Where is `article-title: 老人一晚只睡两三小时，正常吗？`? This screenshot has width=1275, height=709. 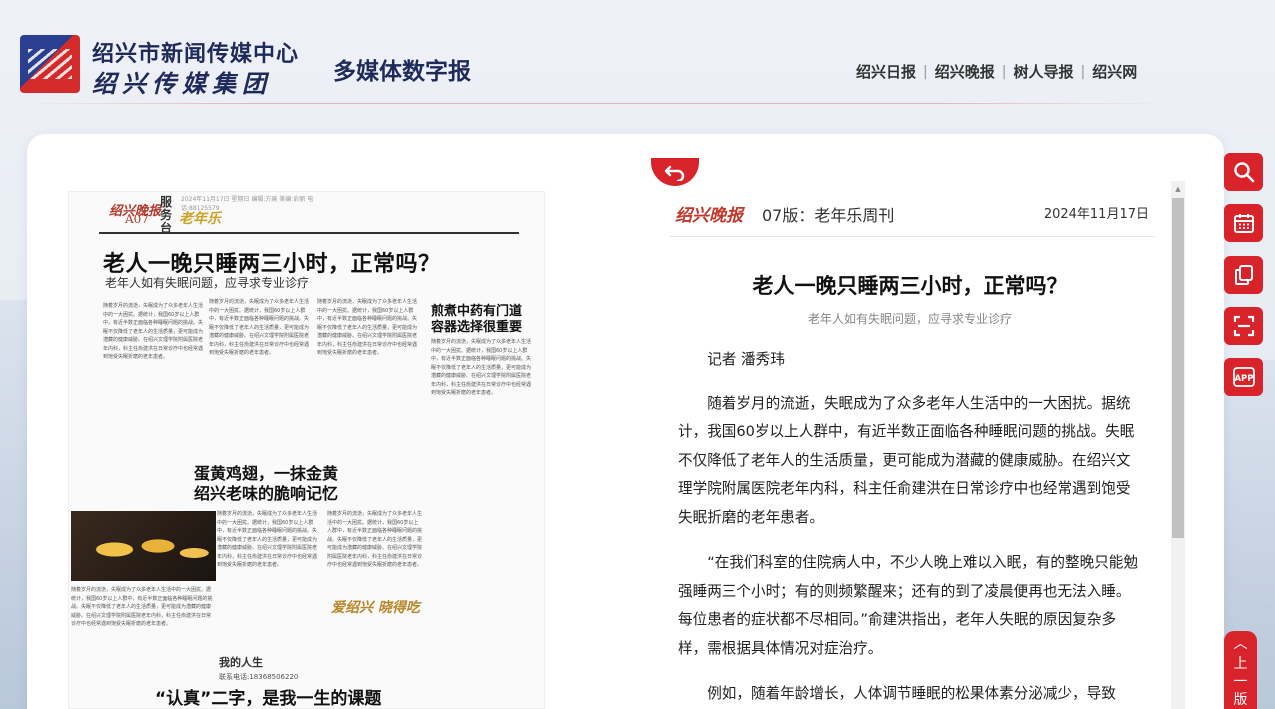
article-title: 老人一晚只睡两三小时，正常吗？ is located at coordinates (910, 286).